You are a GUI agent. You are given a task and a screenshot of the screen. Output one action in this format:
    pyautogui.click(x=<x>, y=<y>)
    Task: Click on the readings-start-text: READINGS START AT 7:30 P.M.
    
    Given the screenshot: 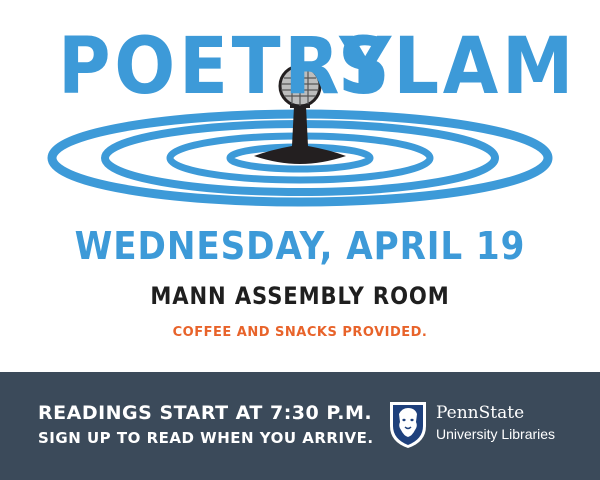 What is the action you would take?
    pyautogui.click(x=205, y=413)
    